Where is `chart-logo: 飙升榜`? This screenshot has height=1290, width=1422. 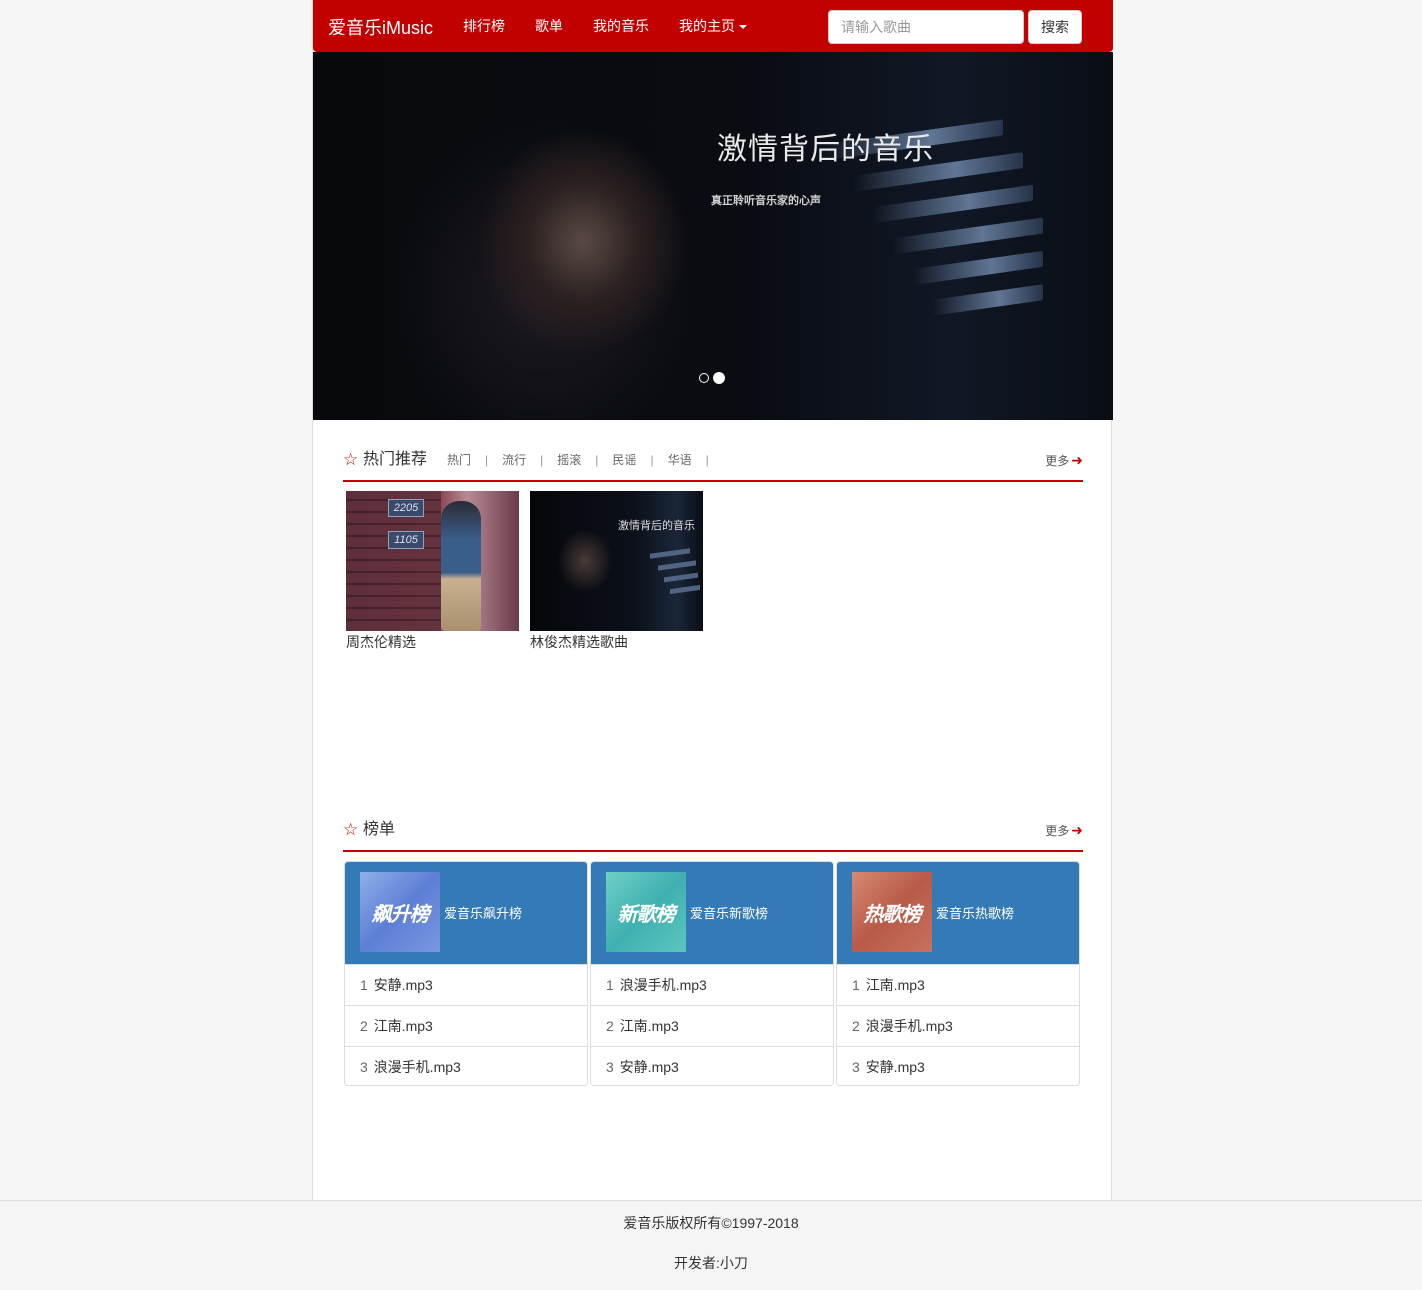
chart-logo: 飙升榜 is located at coordinates (400, 912).